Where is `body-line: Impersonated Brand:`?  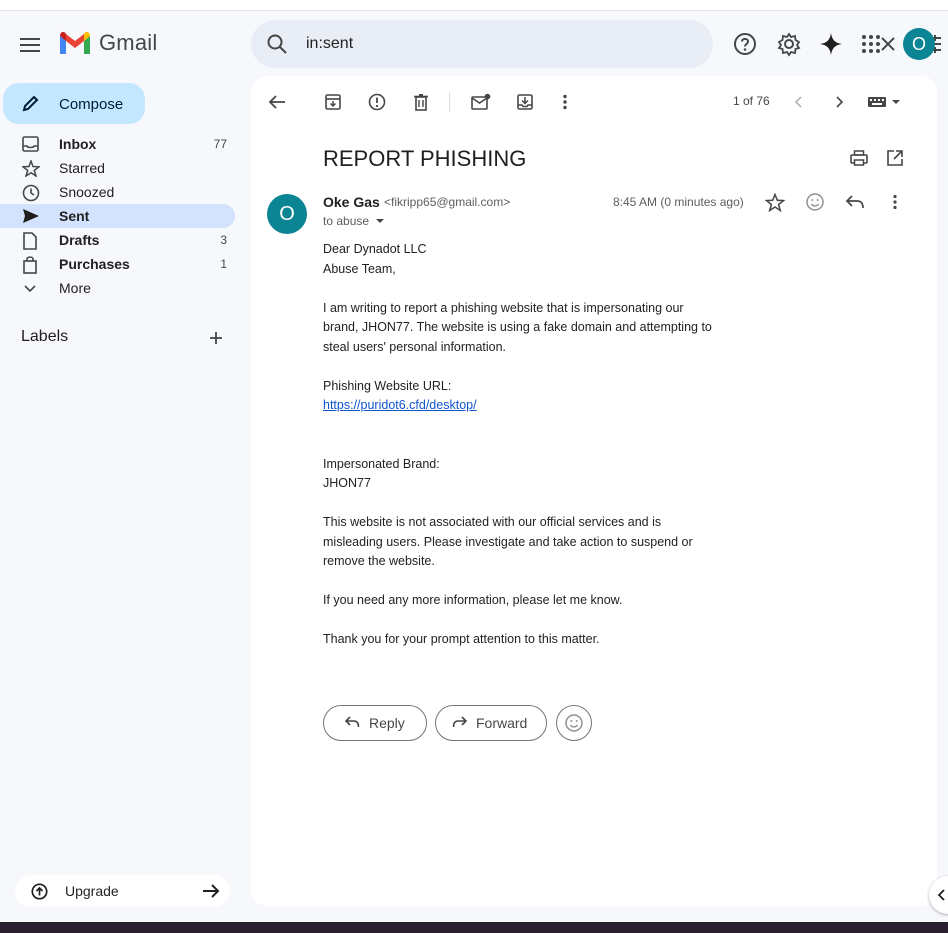
body-line: Impersonated Brand: is located at coordinates (381, 463).